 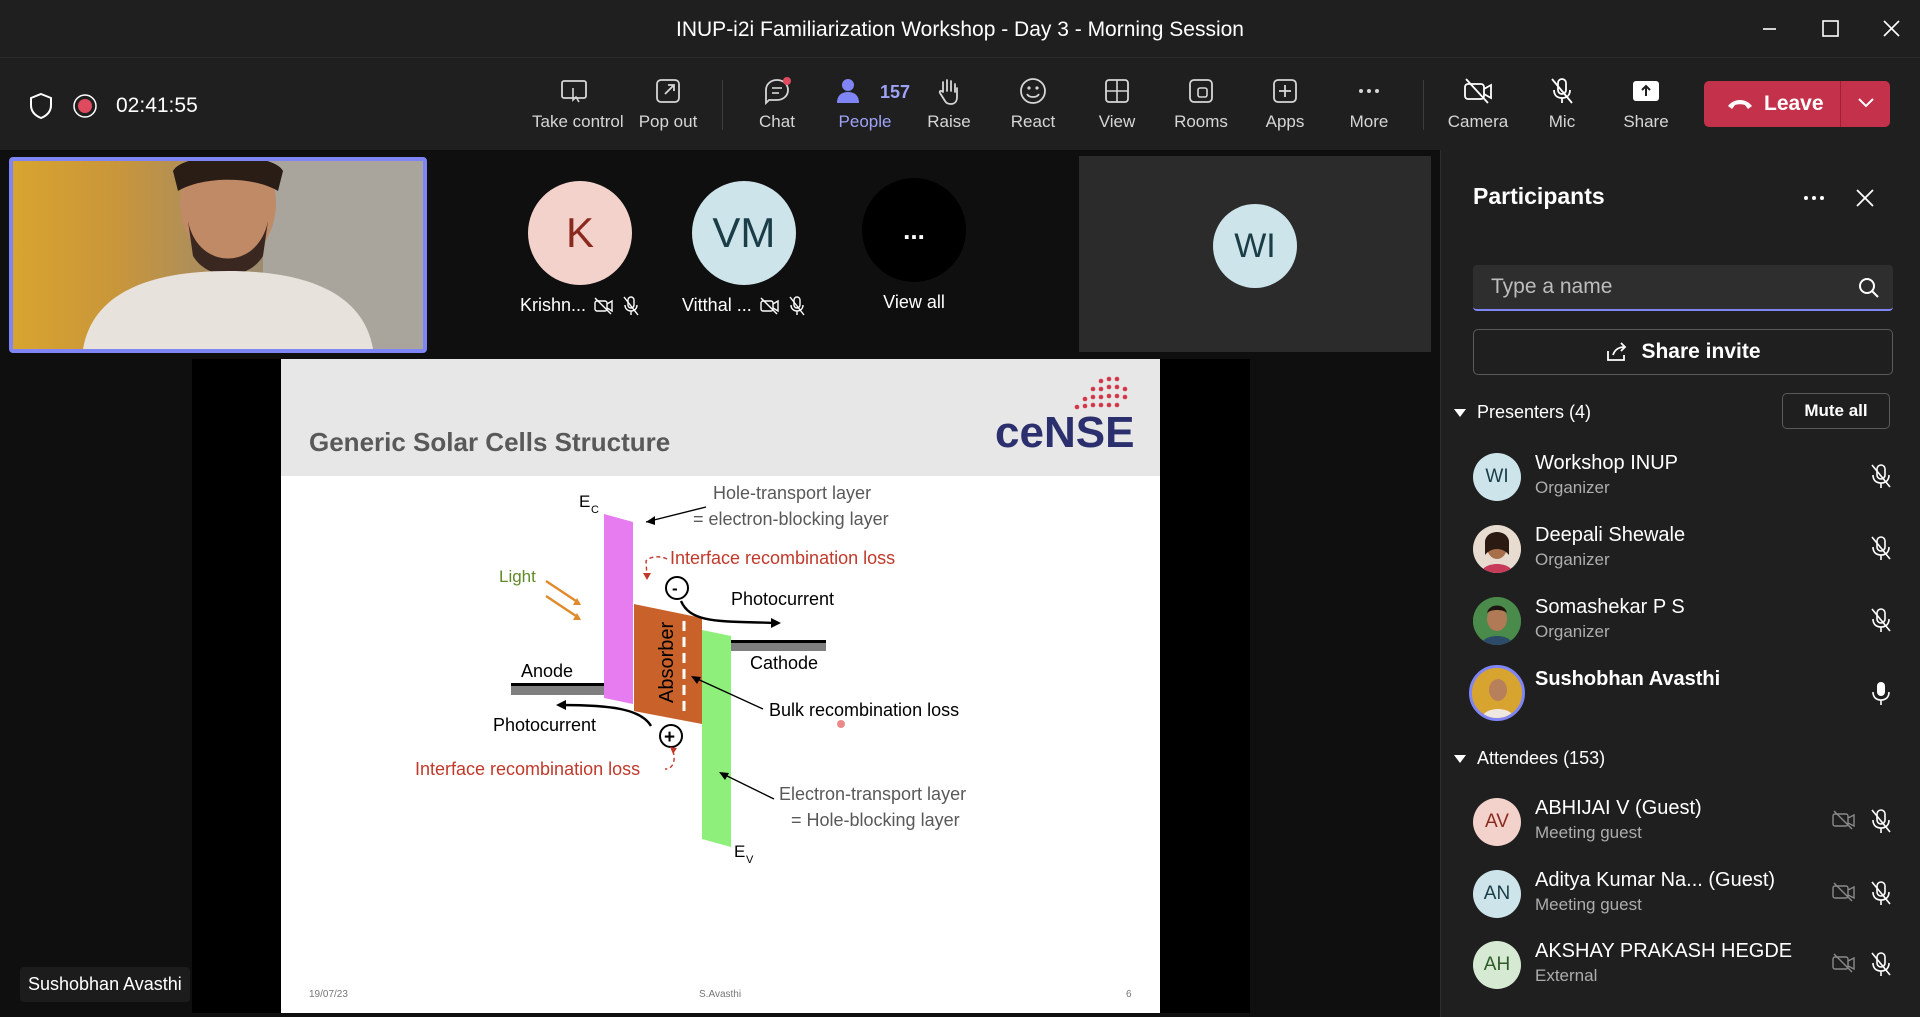 I want to click on mute-all-button: Mute all, so click(x=1836, y=411).